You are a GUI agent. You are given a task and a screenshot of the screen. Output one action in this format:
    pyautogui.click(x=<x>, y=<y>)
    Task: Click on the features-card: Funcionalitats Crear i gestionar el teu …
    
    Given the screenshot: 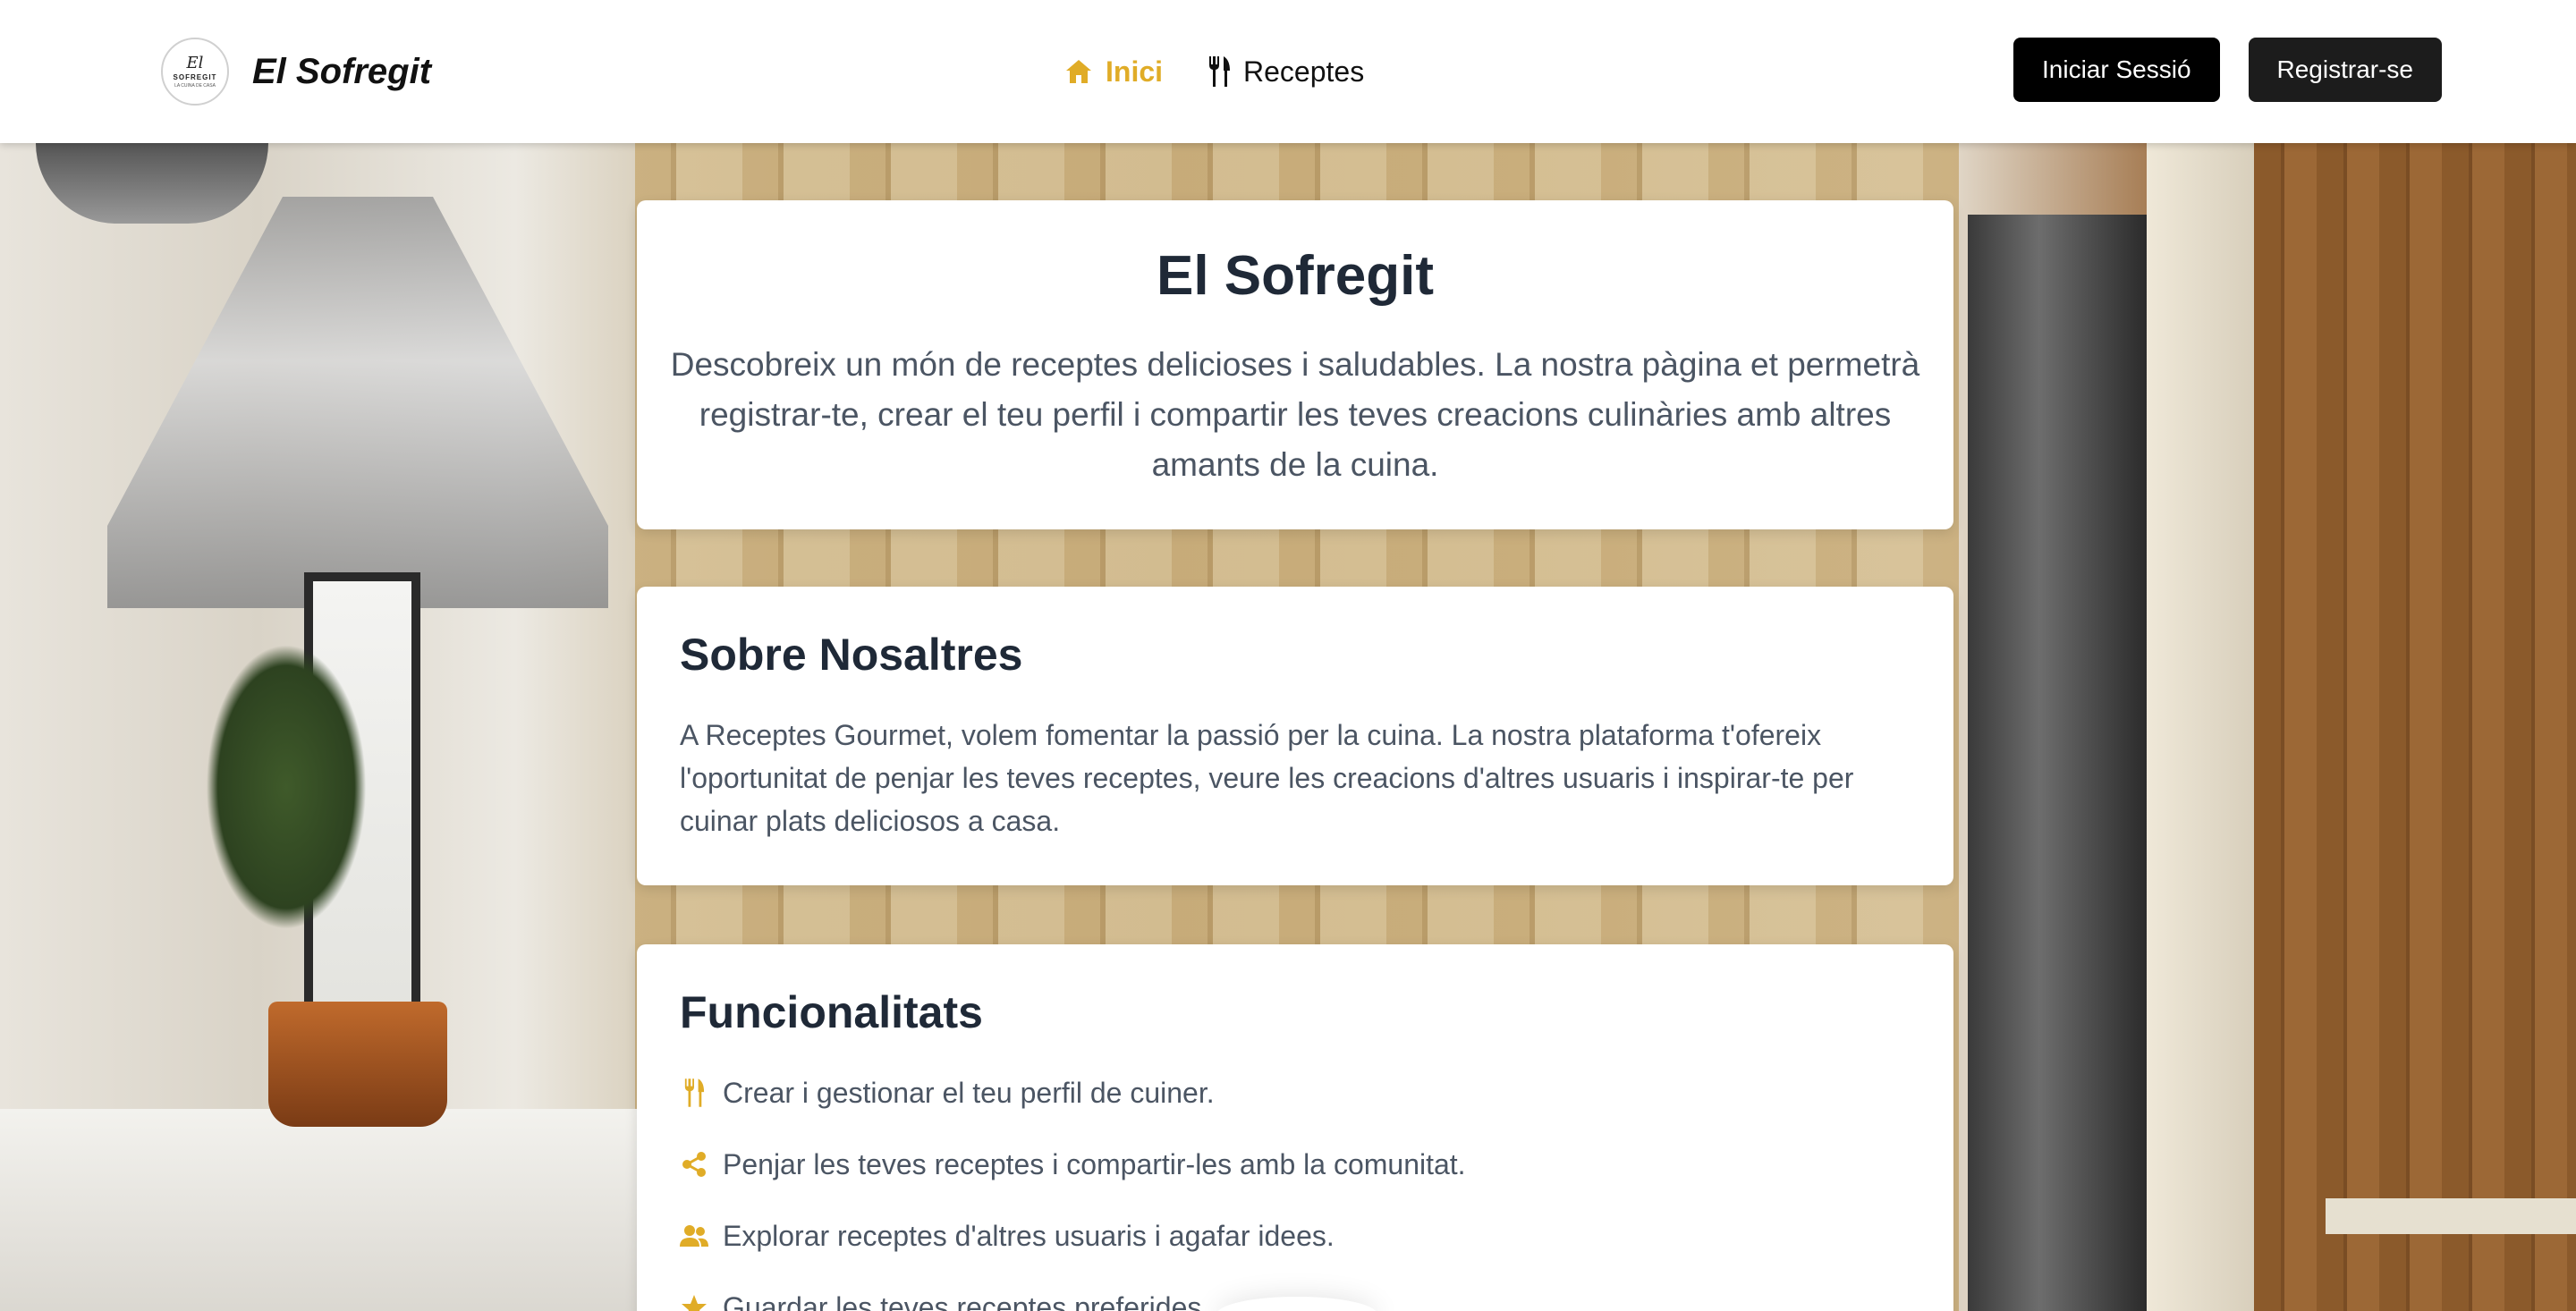 What is the action you would take?
    pyautogui.click(x=1295, y=1127)
    